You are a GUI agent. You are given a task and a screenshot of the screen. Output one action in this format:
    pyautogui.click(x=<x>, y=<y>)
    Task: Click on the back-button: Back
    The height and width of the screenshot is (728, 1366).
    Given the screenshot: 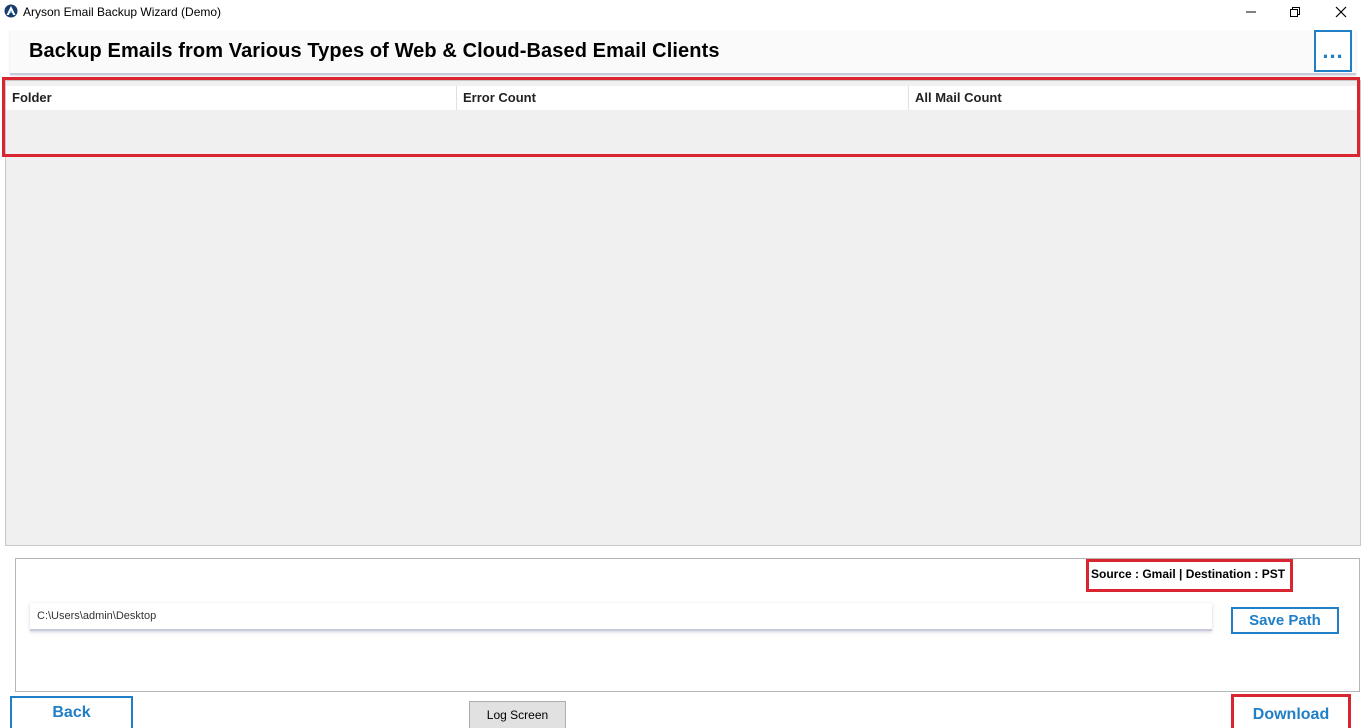 What is the action you would take?
    pyautogui.click(x=71, y=712)
    